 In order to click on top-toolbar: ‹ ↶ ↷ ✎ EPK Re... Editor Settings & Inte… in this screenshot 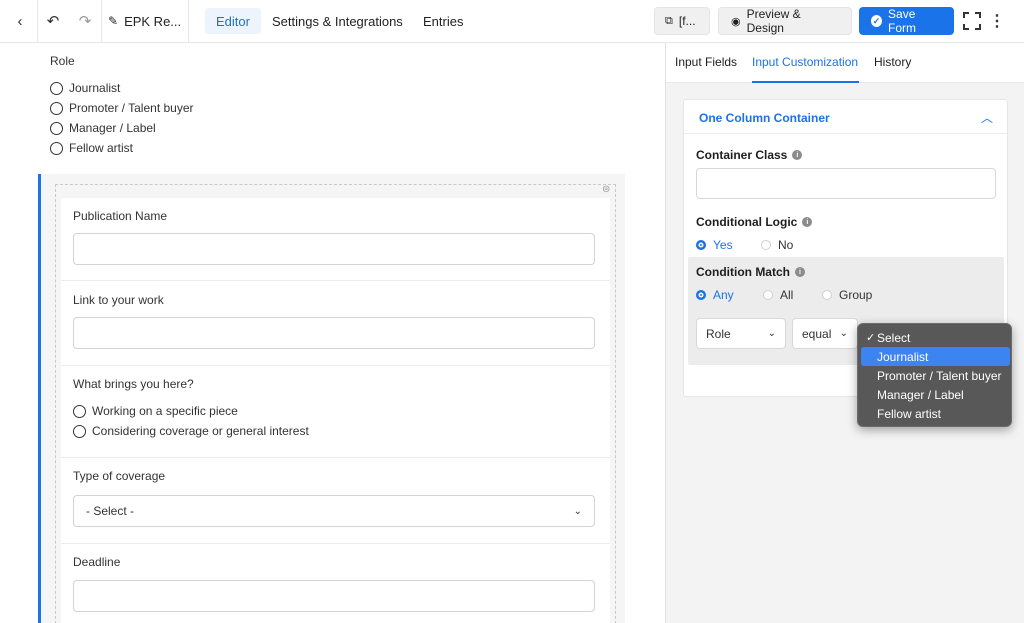, I will do `click(512, 21)`.